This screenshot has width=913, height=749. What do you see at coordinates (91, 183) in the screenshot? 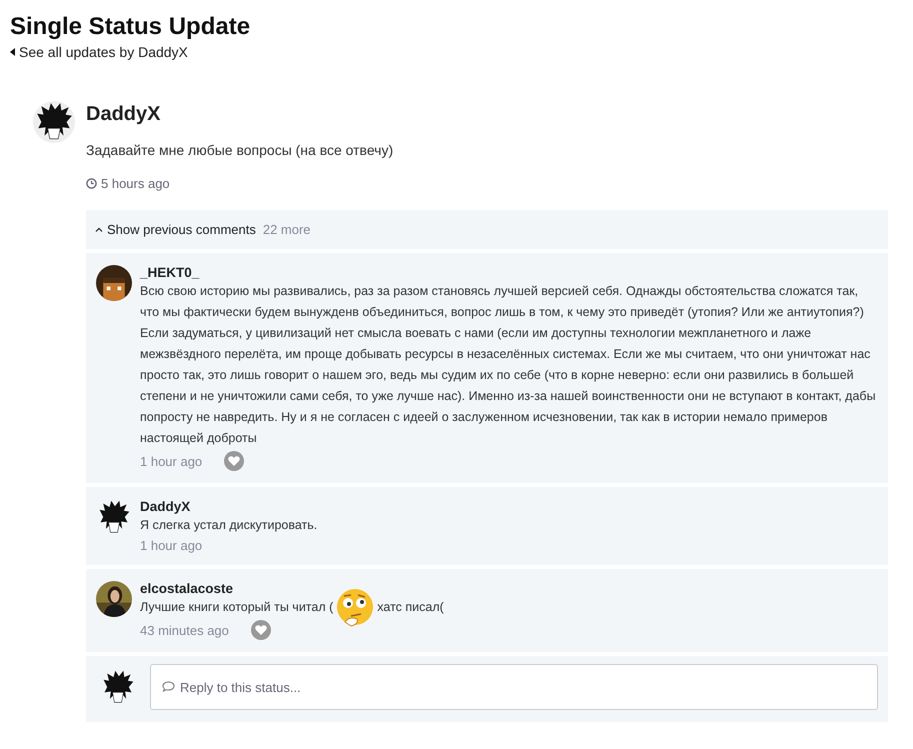
I see `clock-icon` at bounding box center [91, 183].